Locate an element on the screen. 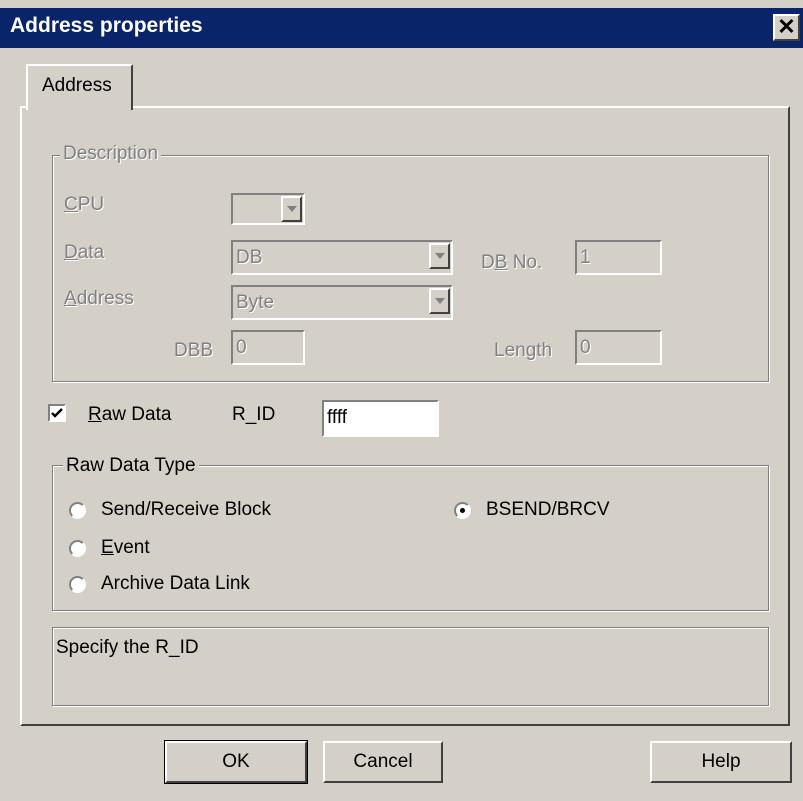 The image size is (803, 801). help-button: Help is located at coordinates (721, 762).